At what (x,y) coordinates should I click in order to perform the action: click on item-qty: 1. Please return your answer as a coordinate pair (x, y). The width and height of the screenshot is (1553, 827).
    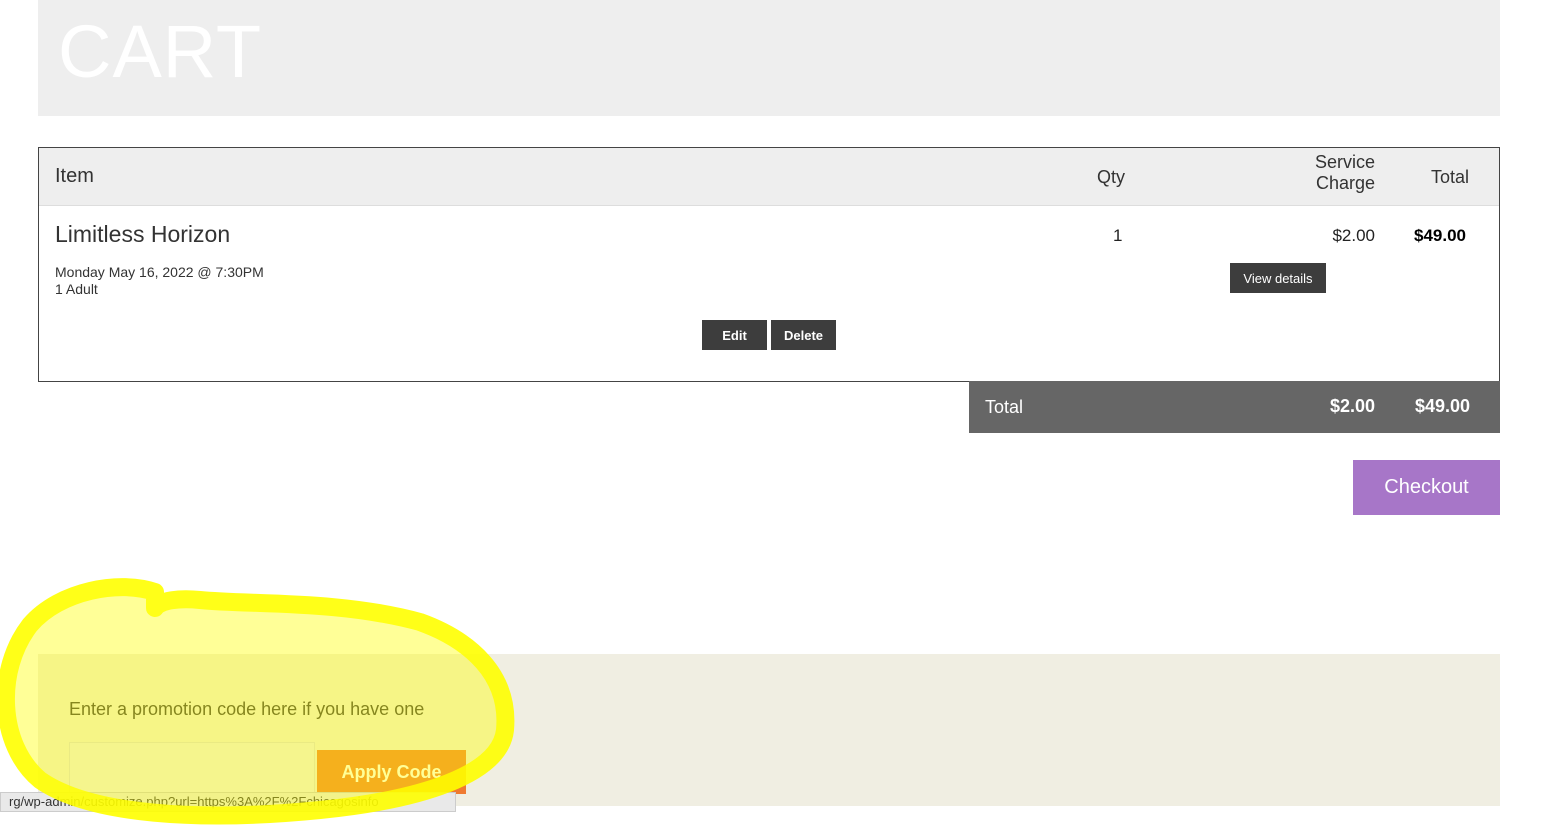
    Looking at the image, I should click on (1118, 235).